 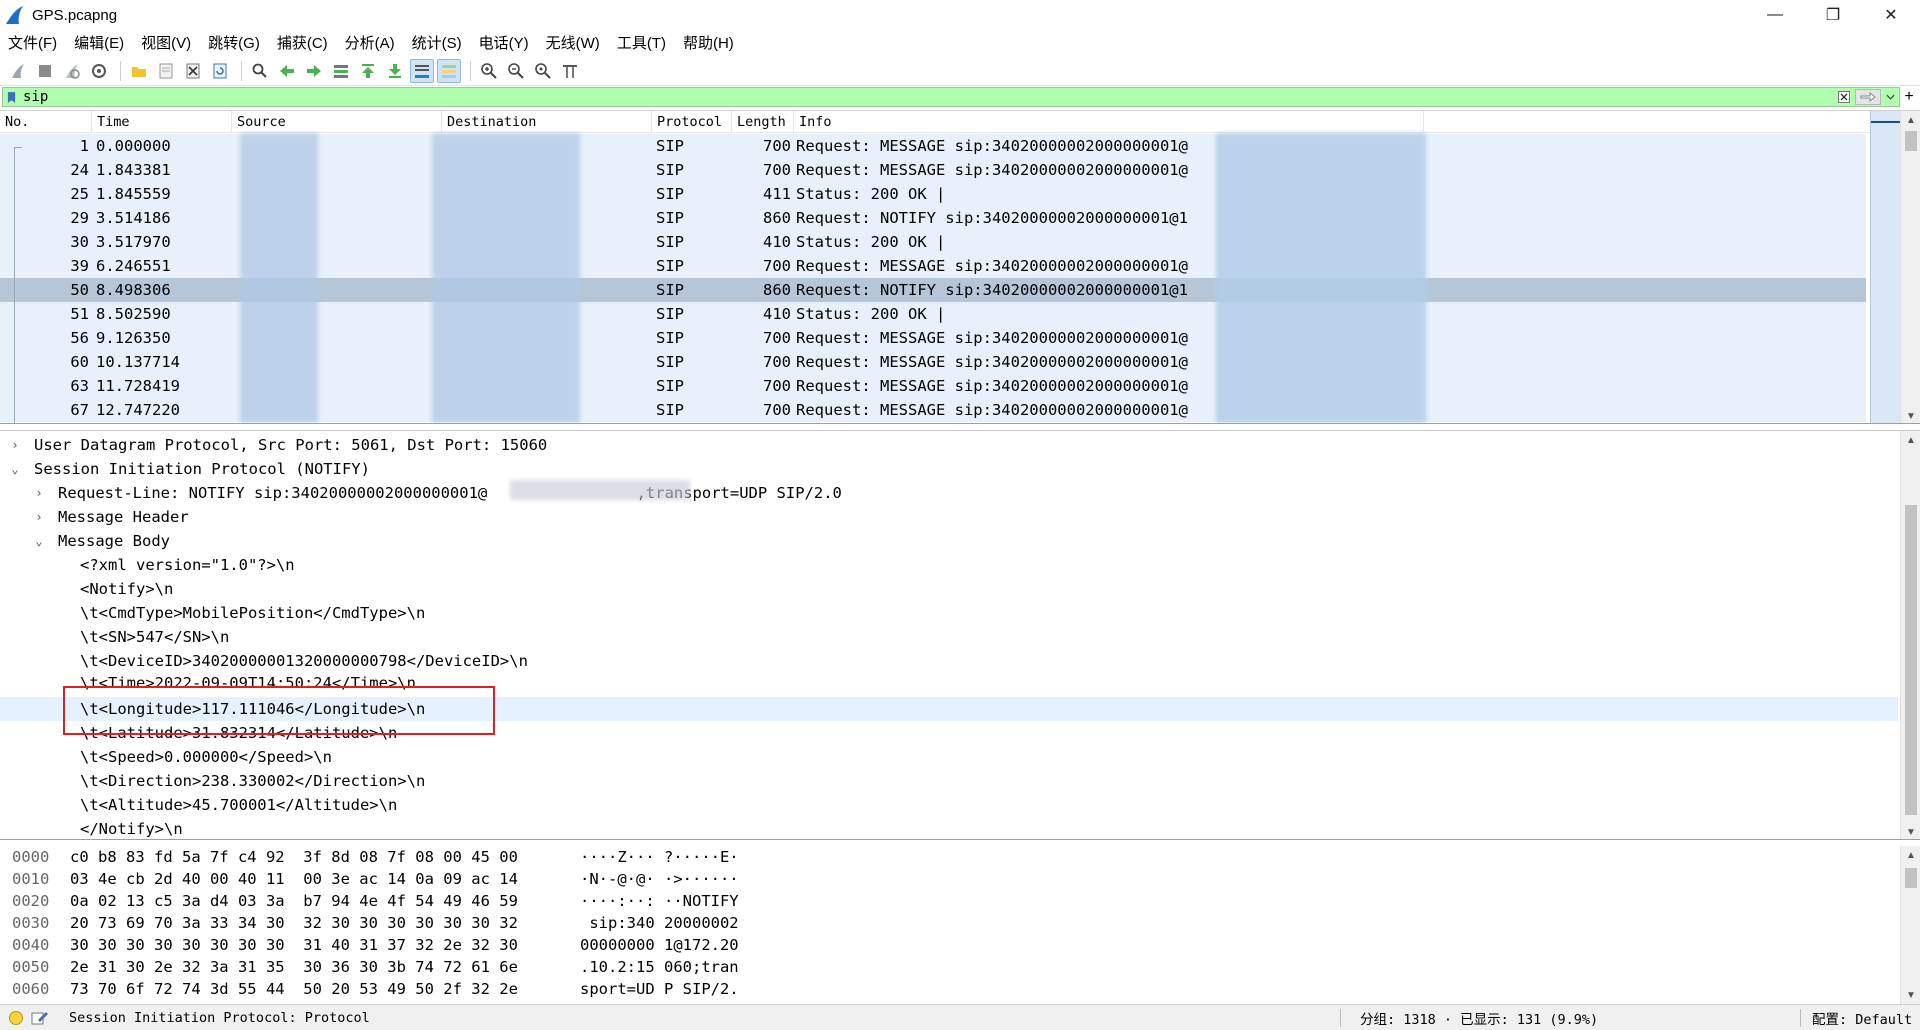 I want to click on menu-capture: 捕获(C), so click(x=302, y=42).